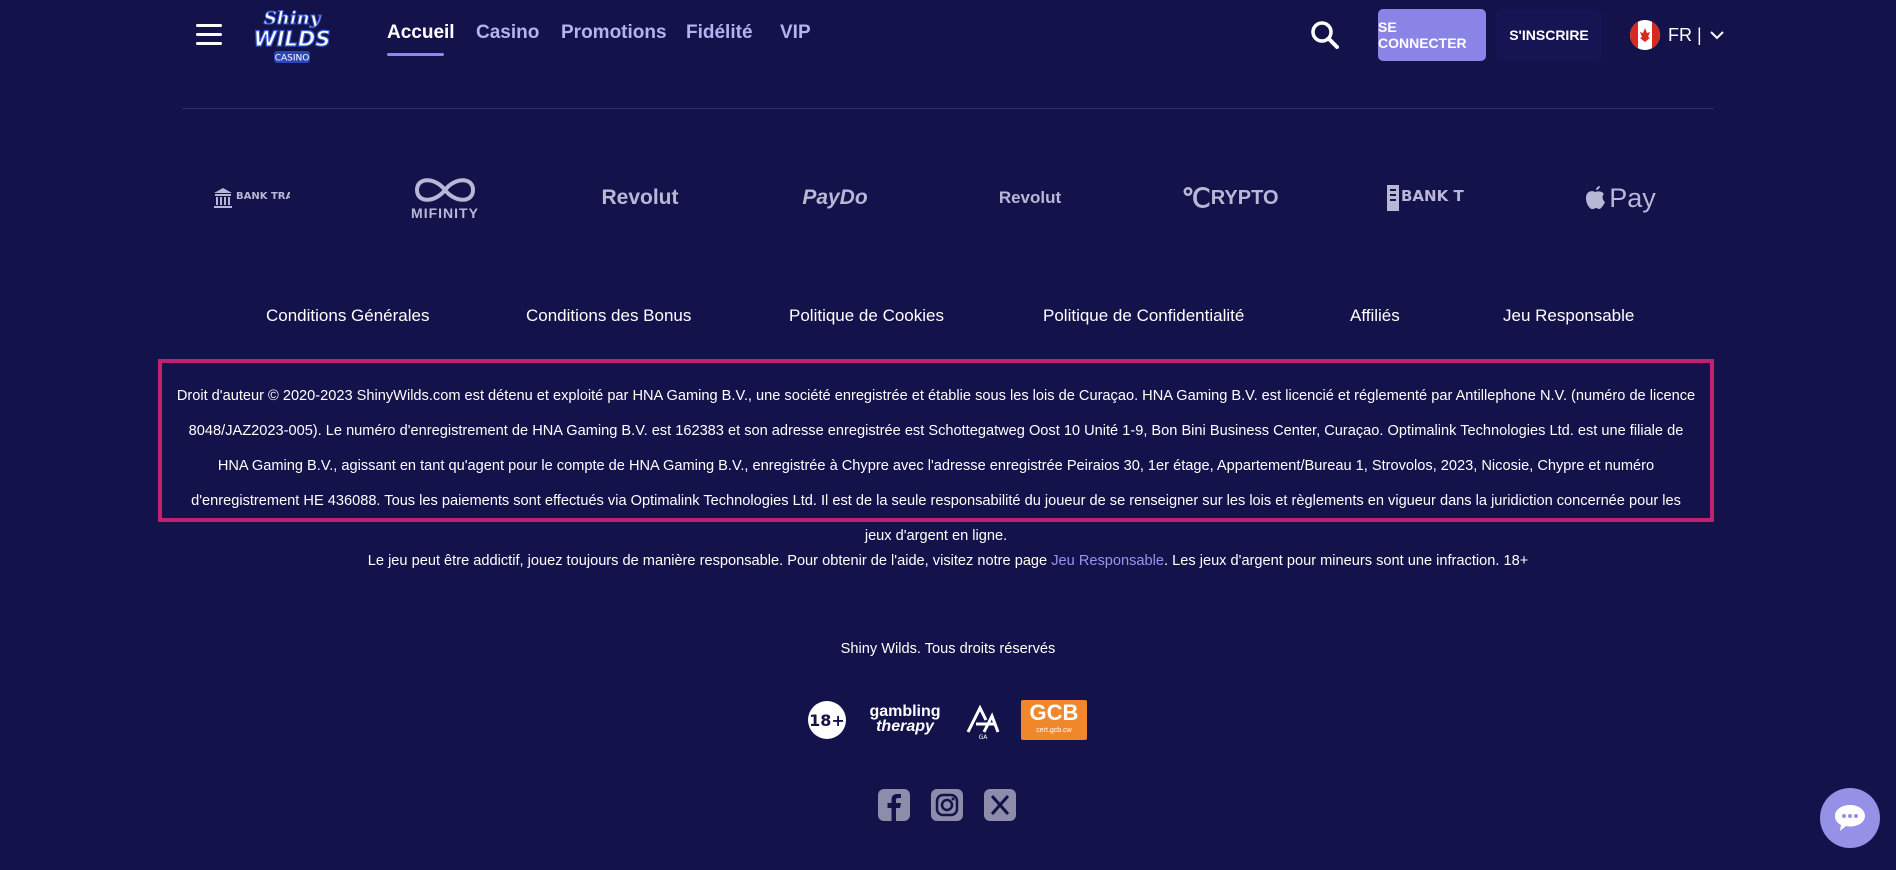  Describe the element at coordinates (1000, 805) in the screenshot. I see `x-twitter-icon` at that location.